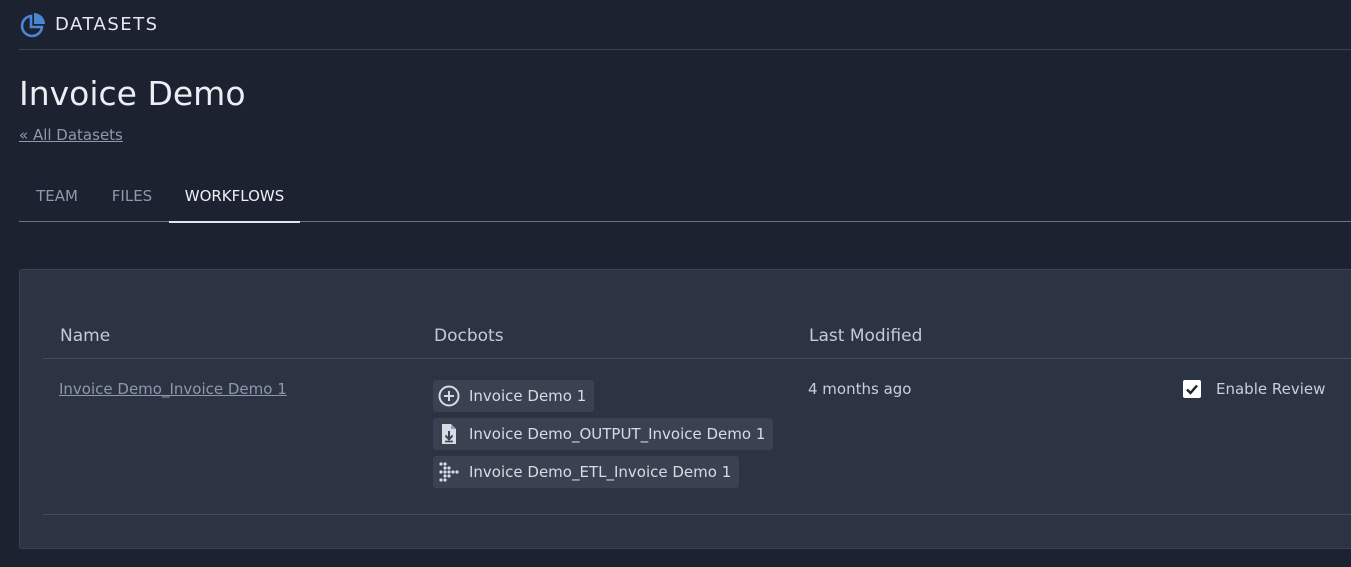 The height and width of the screenshot is (567, 1351). Describe the element at coordinates (107, 24) in the screenshot. I see `brand-title: DATASETS` at that location.